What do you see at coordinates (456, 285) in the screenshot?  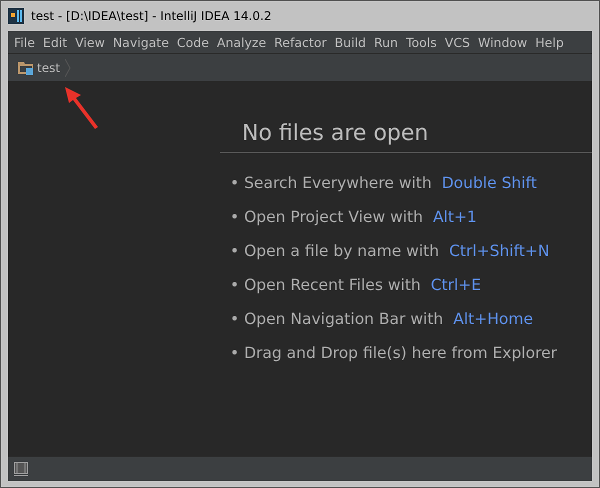 I see `shortcut: Ctrl+E` at bounding box center [456, 285].